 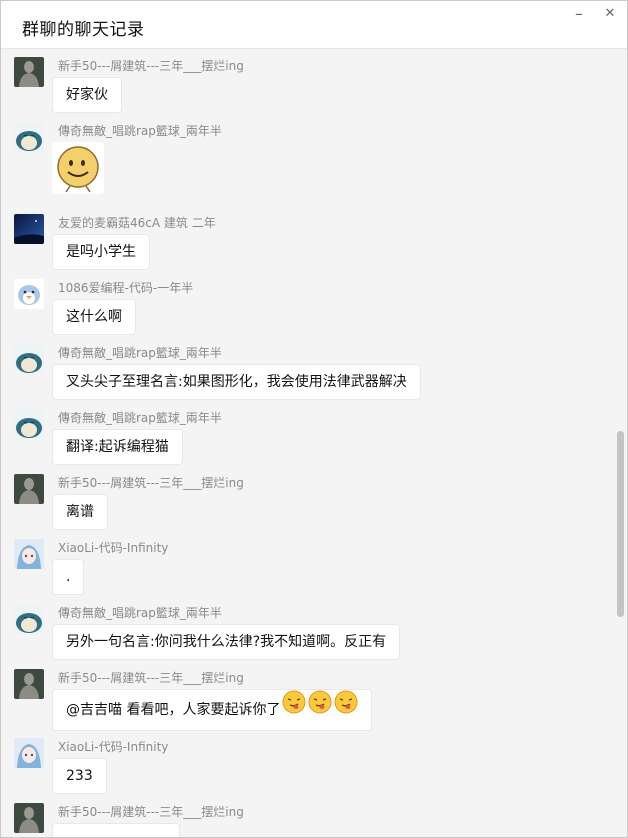 I want to click on message-bubble: 叉头尖子至理名言:如果图形化，我会使用法律武器解决, so click(x=236, y=382).